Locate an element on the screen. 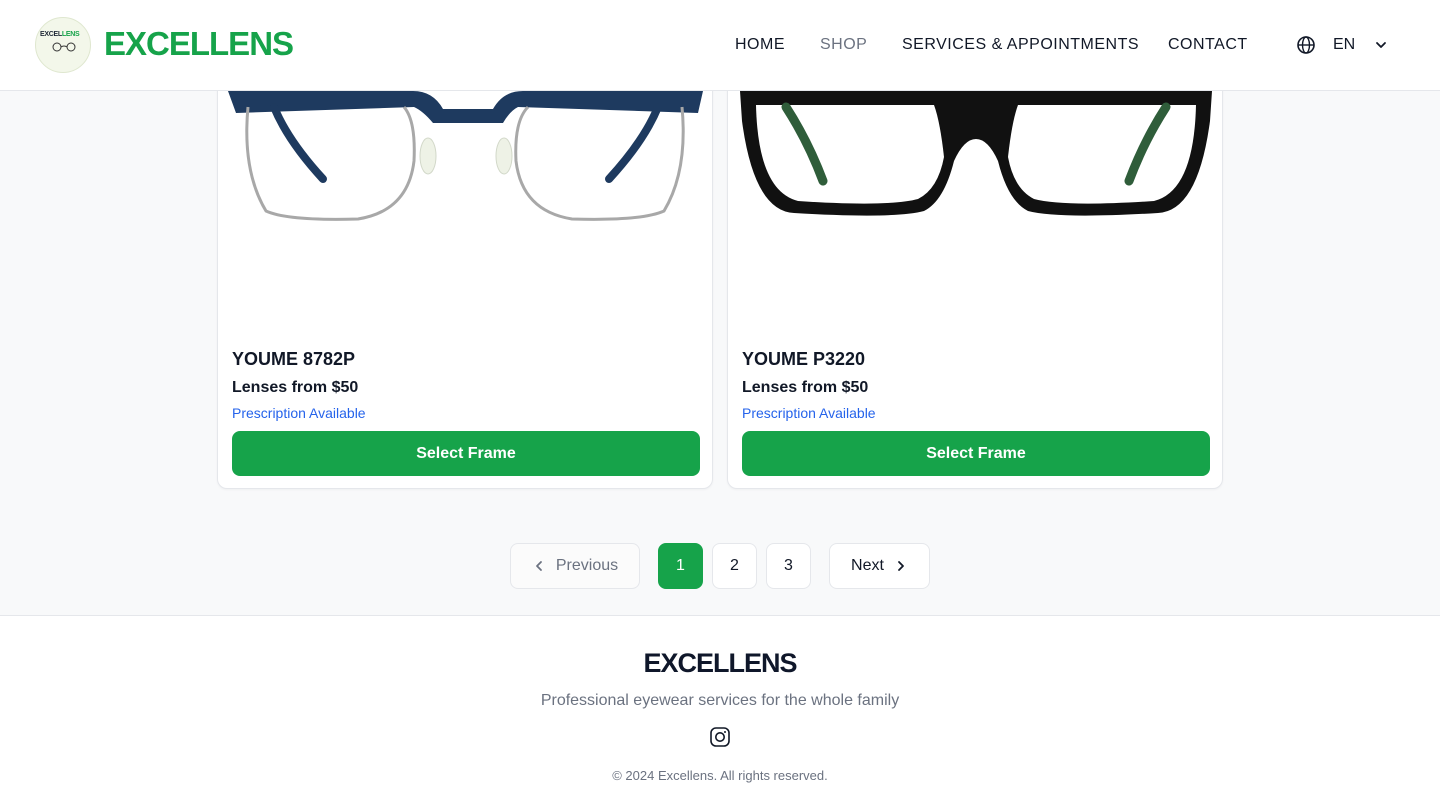 The width and height of the screenshot is (1440, 810). previous-page-button: Previous is located at coordinates (575, 566).